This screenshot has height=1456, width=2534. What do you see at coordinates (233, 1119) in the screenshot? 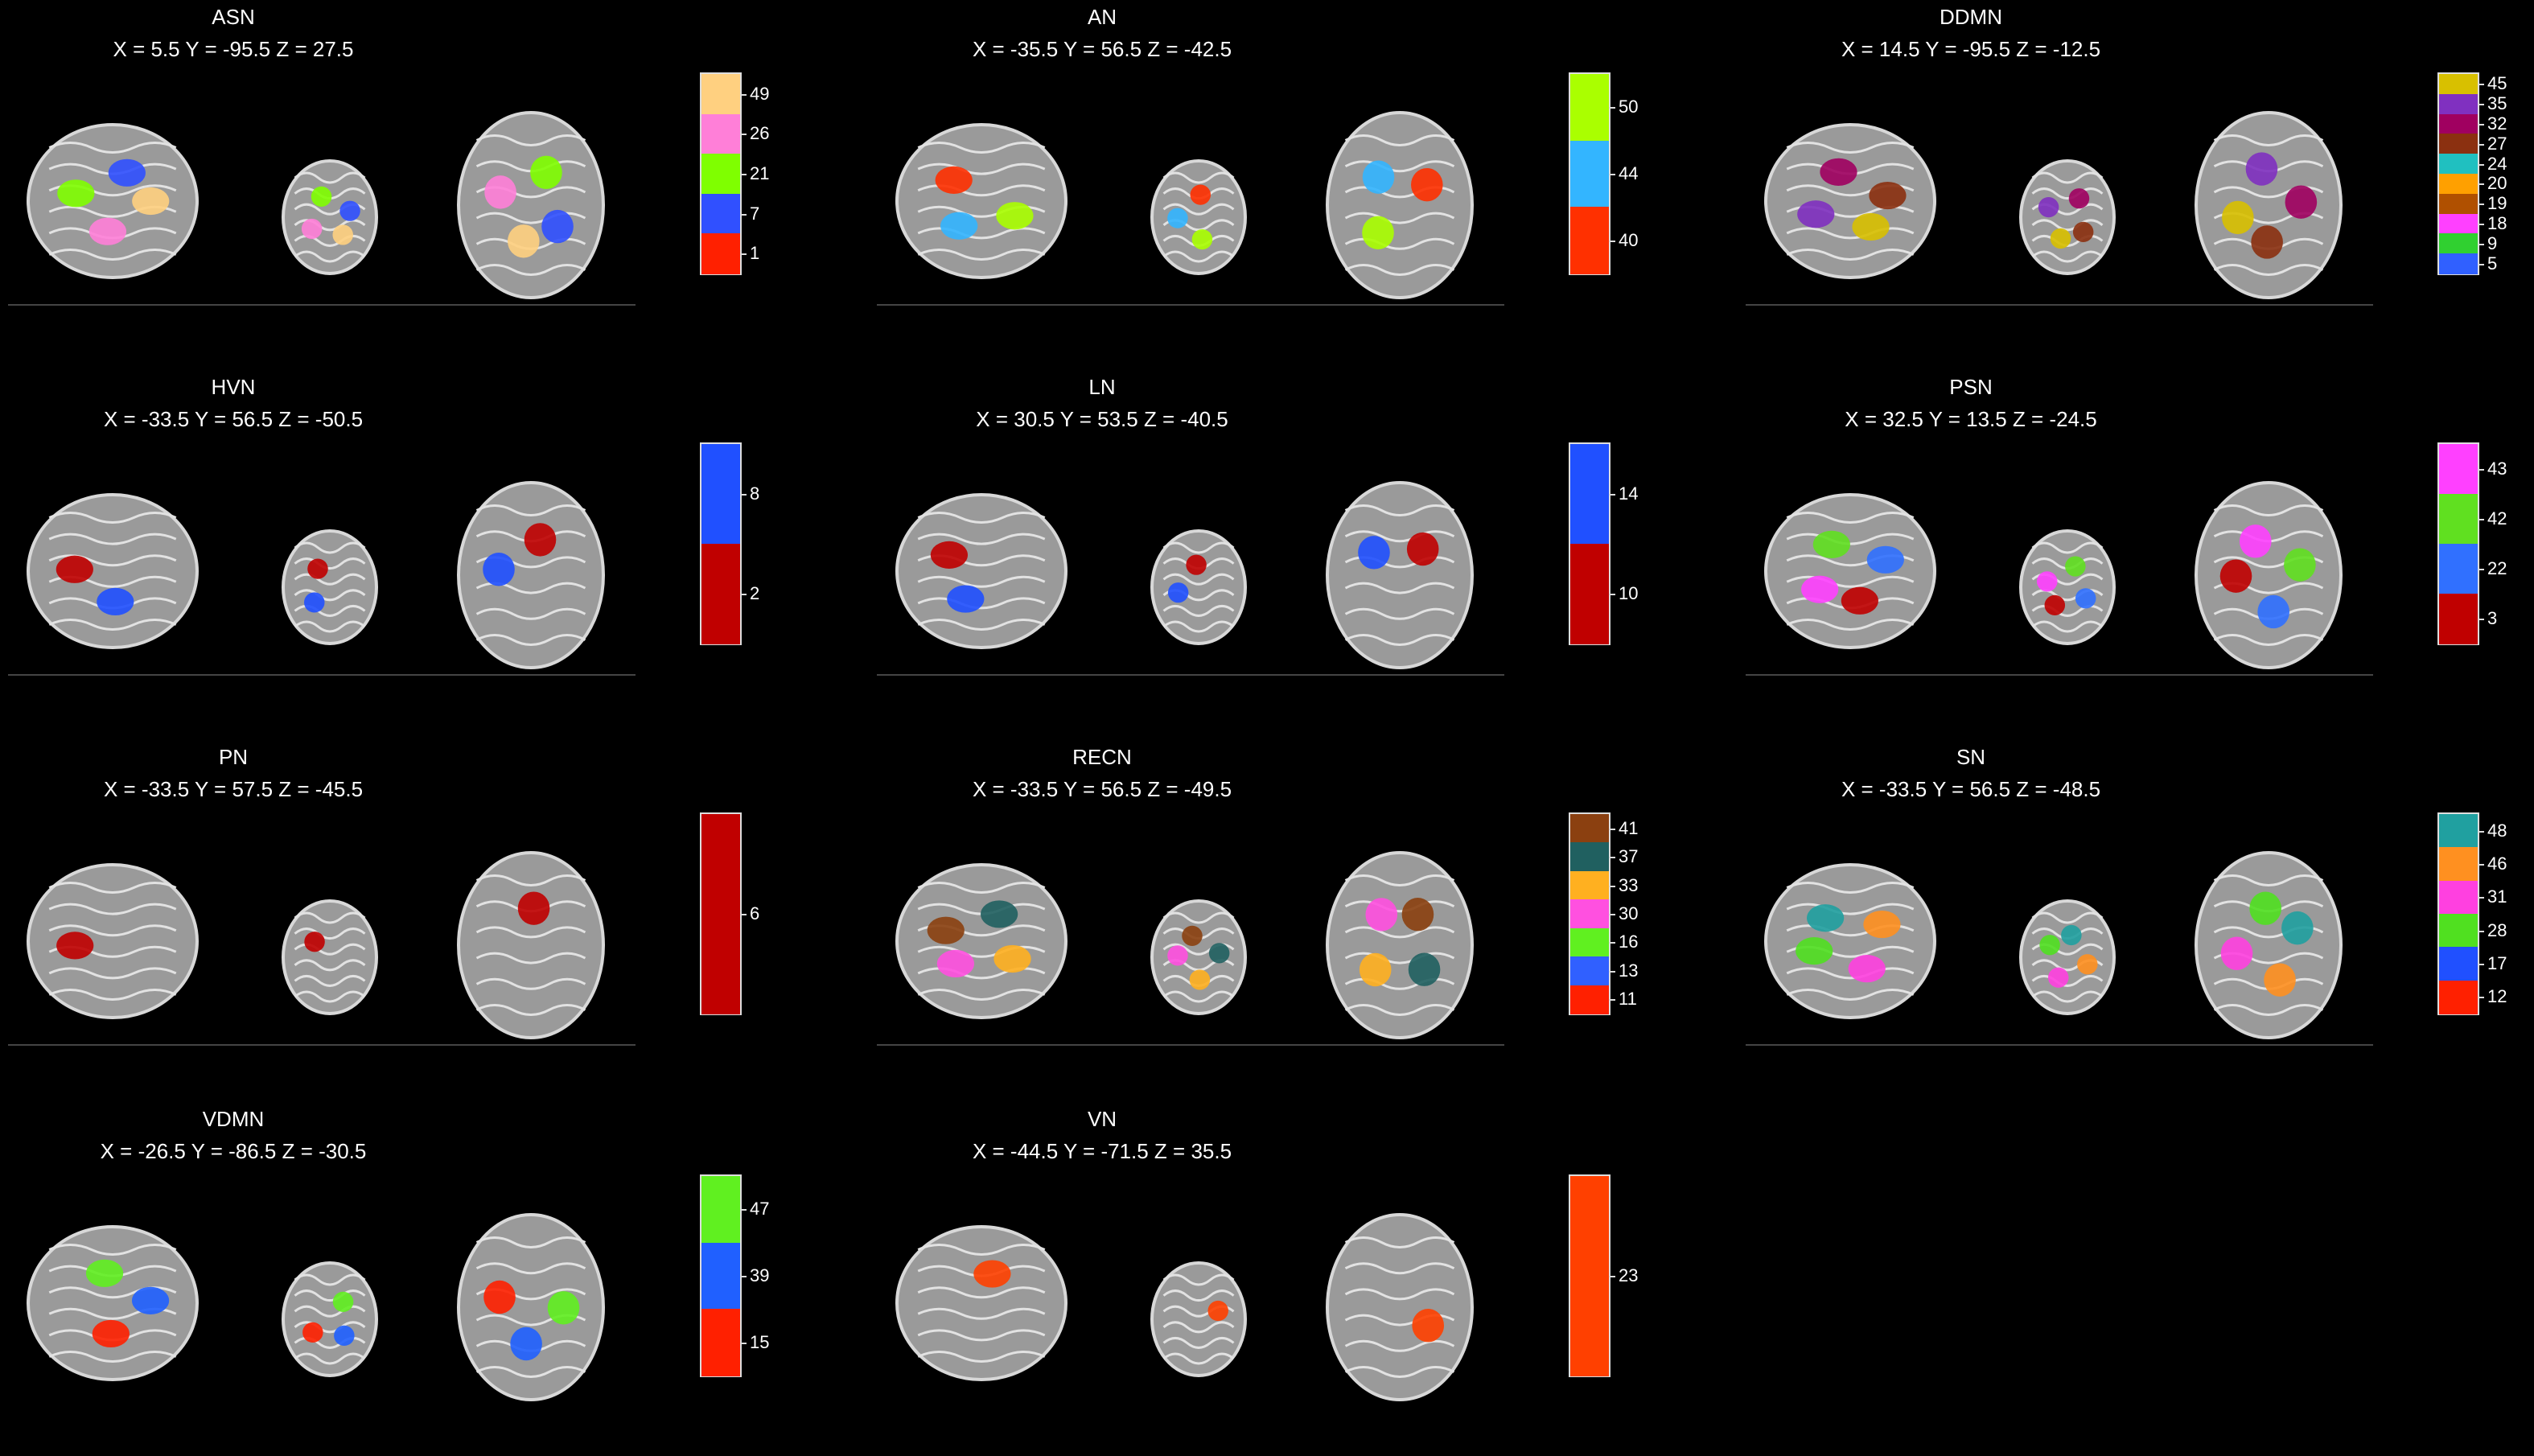
I see `network-name: VDMN` at bounding box center [233, 1119].